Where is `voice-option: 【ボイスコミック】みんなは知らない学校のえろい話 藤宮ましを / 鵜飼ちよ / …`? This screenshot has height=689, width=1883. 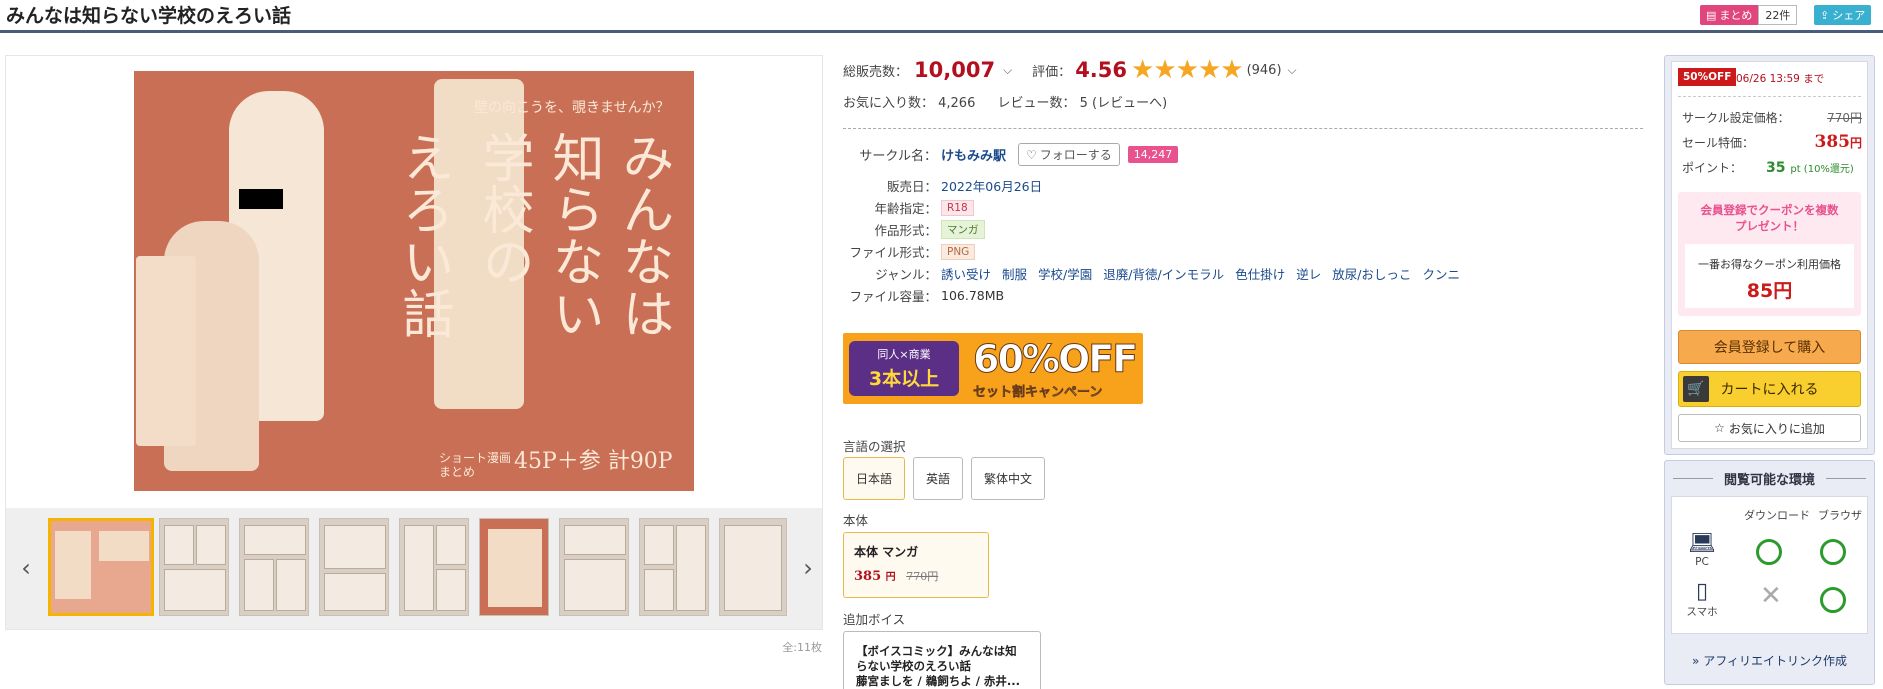 voice-option: 【ボイスコミック】みんなは知らない学校のえろい話 藤宮ましを / 鵜飼ちよ / … is located at coordinates (942, 660).